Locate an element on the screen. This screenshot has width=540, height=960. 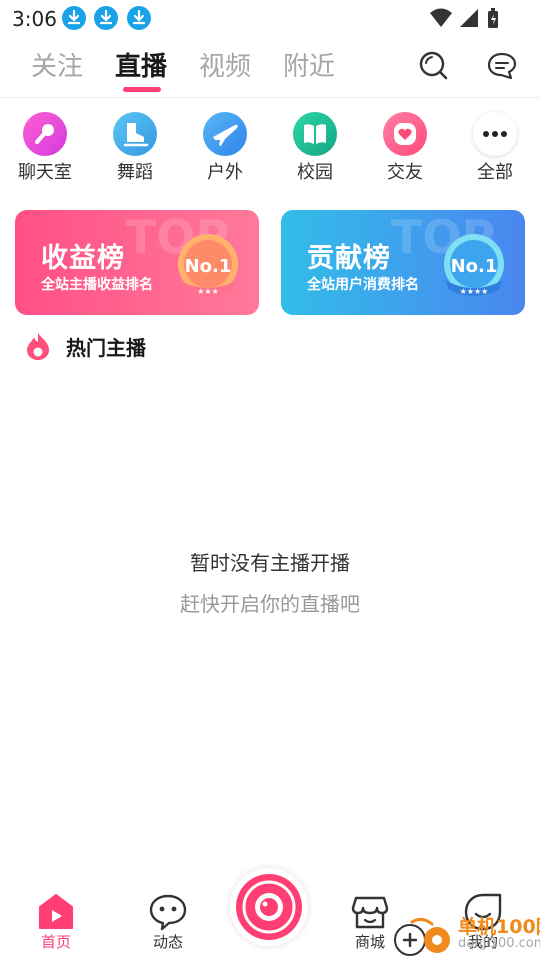
contribution-ranking-banner: TOP 贡献榜 全站用户消费排名 No.1 ★★★★ is located at coordinates (403, 262).